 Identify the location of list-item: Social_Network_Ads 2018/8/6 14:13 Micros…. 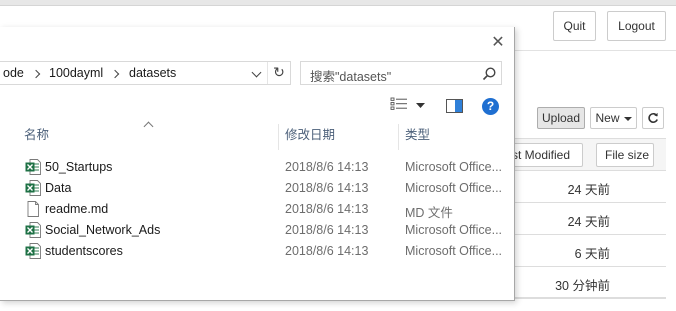
(256, 230).